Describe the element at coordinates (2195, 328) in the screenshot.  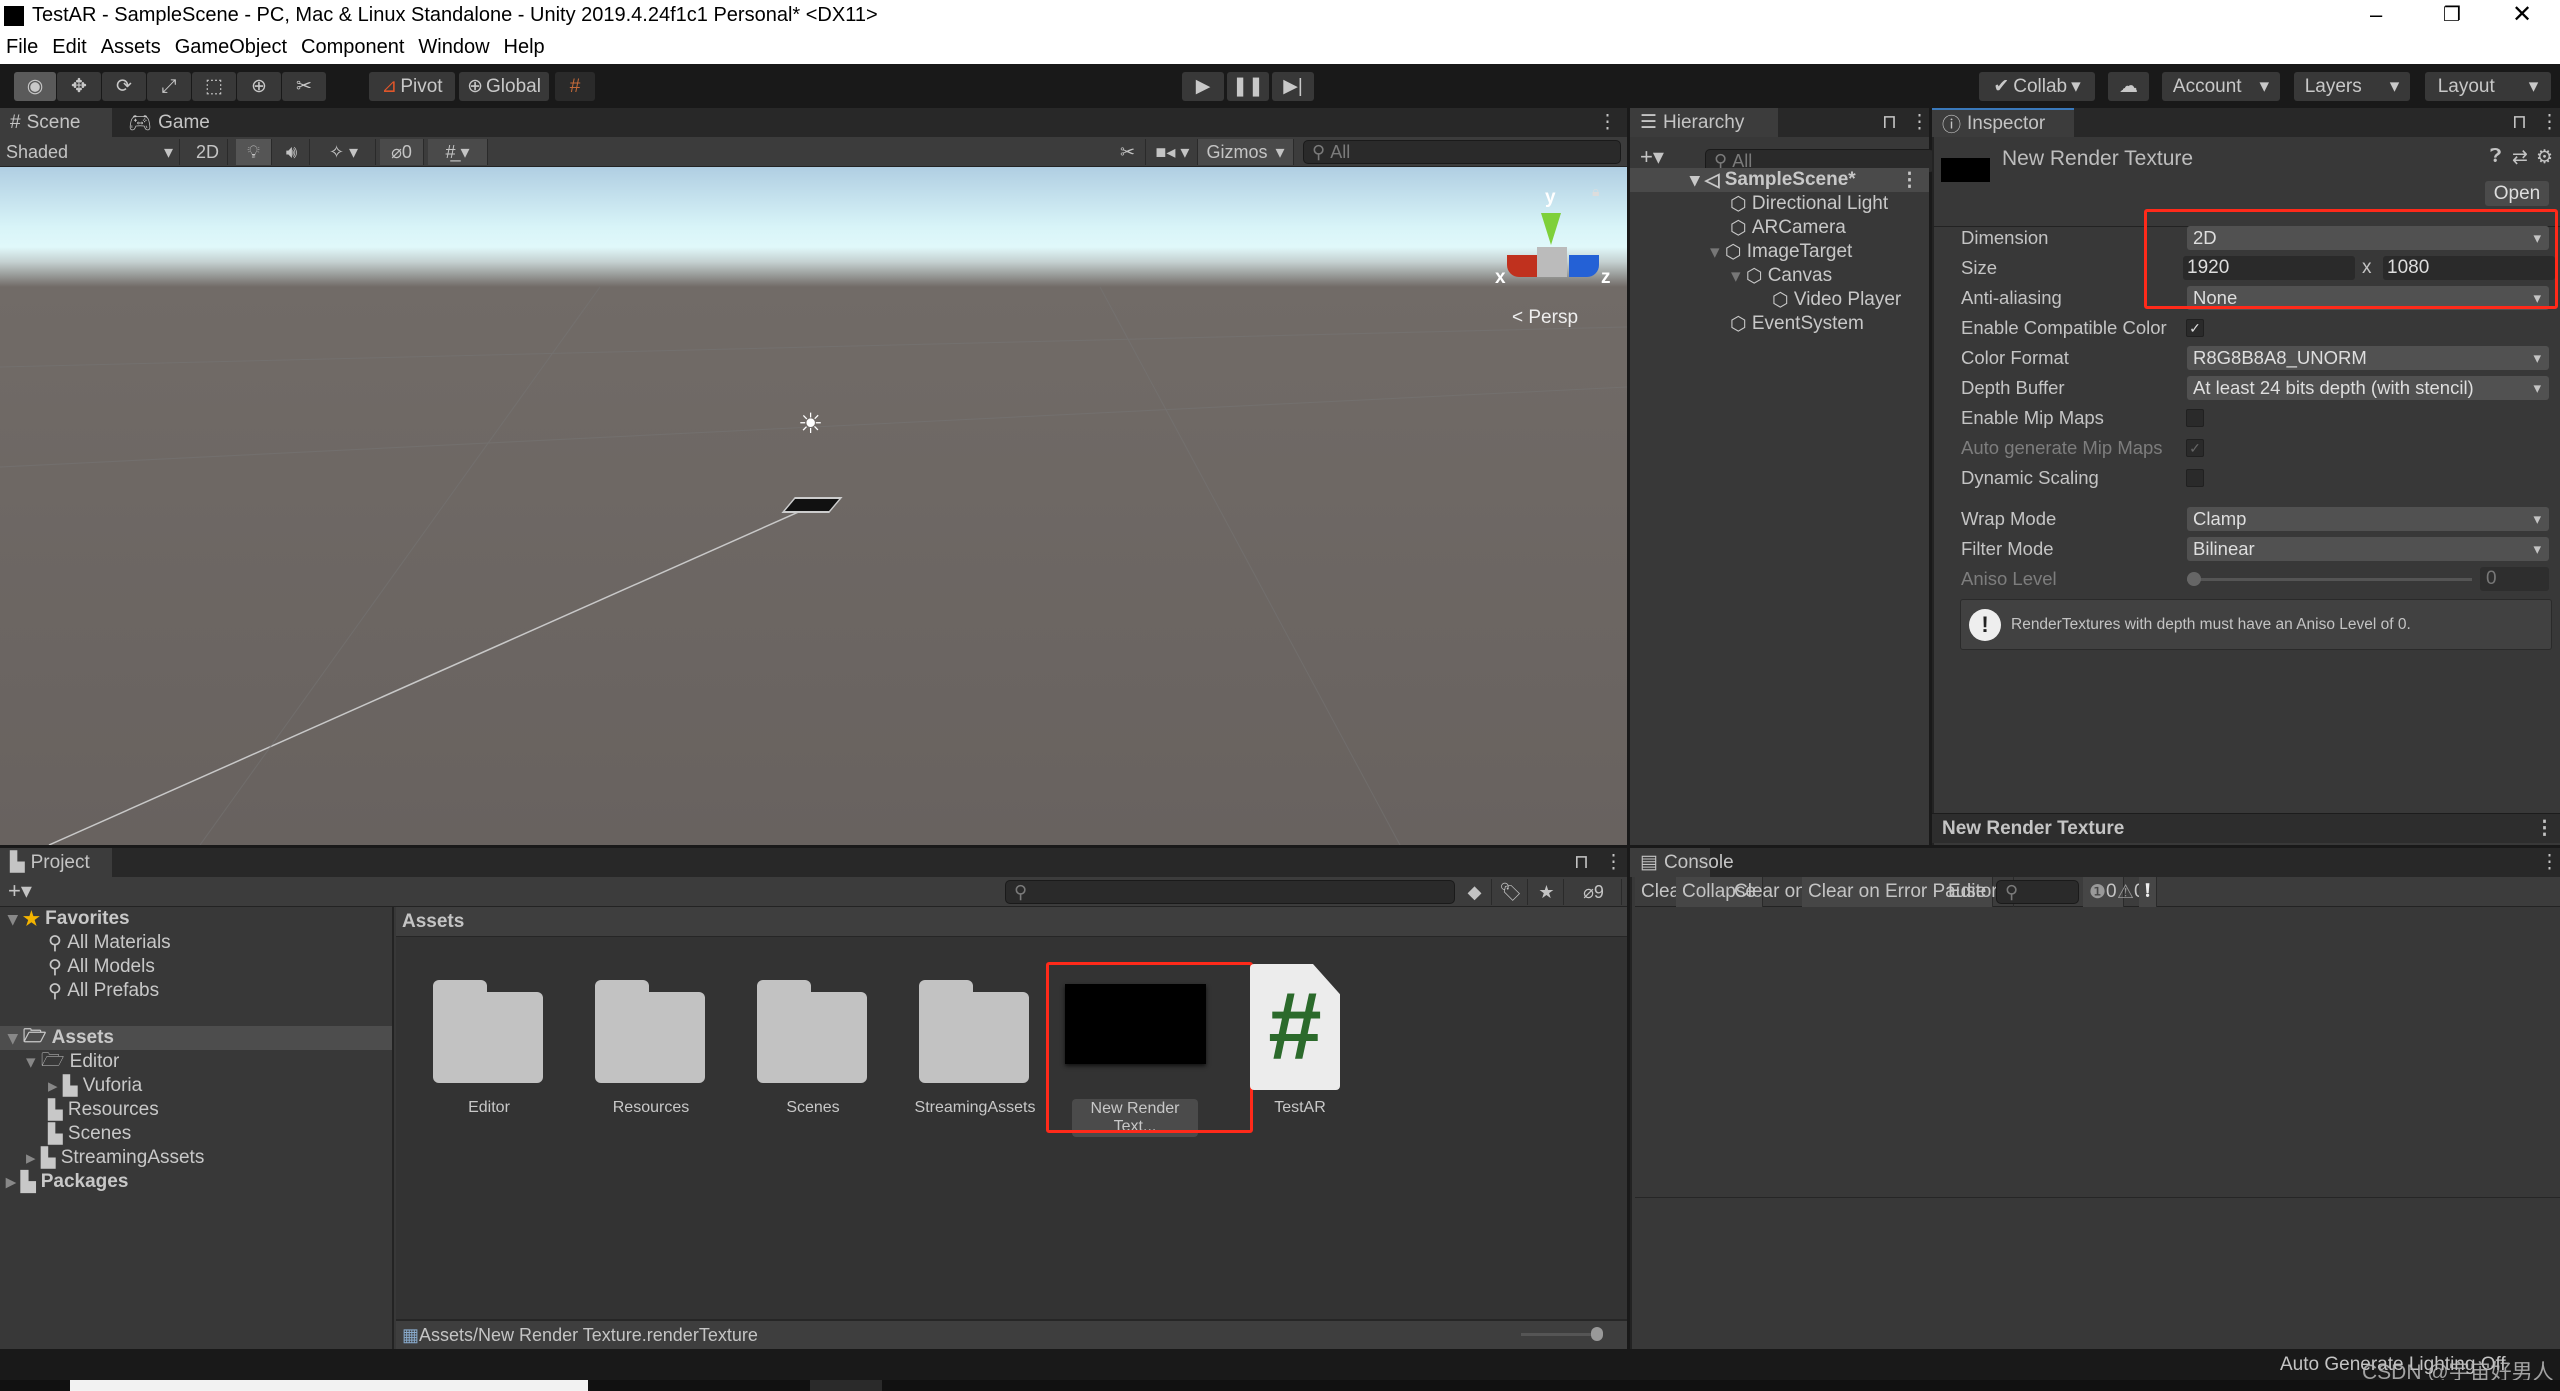
I see `compat-color-checkbox: ✓` at that location.